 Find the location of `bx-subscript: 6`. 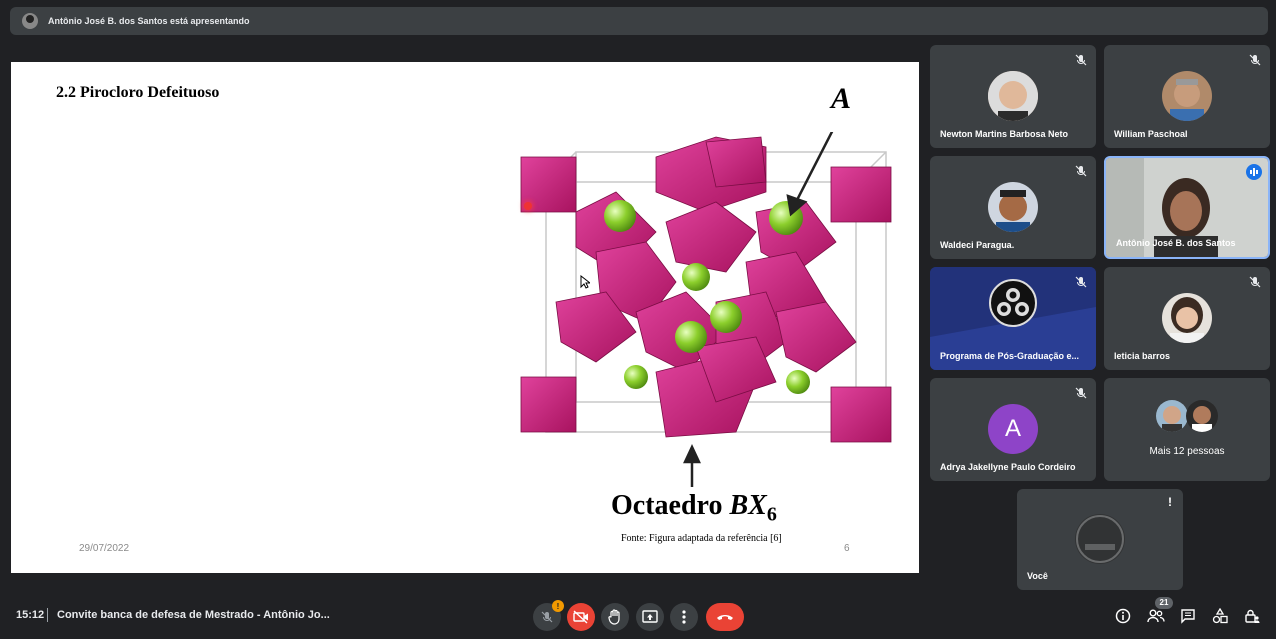

bx-subscript: 6 is located at coordinates (771, 514).